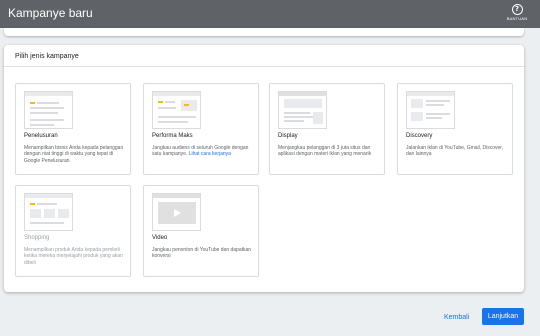 The height and width of the screenshot is (336, 540). I want to click on back-button: Kembali, so click(456, 317).